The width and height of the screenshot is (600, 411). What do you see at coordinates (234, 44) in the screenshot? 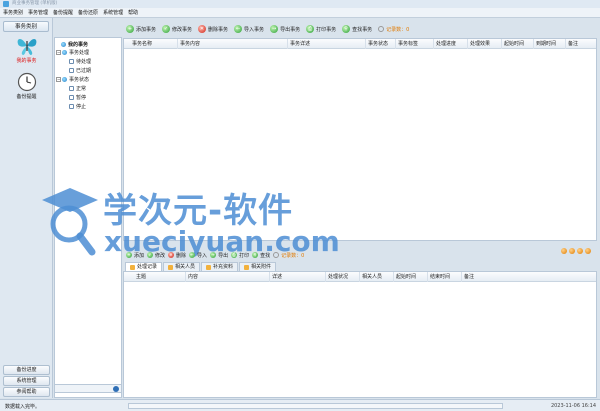
I see `column-header: 事务内容` at bounding box center [234, 44].